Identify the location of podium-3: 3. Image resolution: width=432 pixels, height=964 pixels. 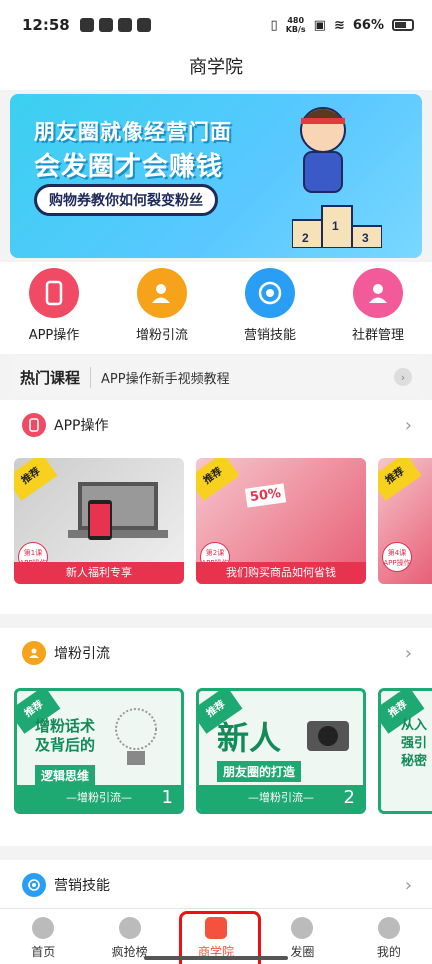
(365, 238).